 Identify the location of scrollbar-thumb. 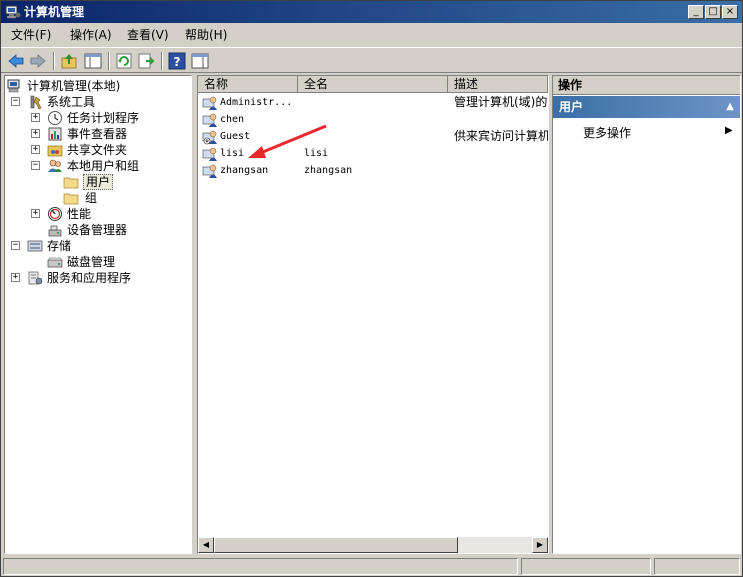
(336, 545).